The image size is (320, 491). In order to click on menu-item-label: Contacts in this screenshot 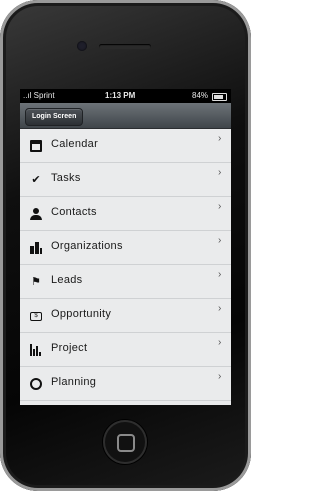, I will do `click(74, 212)`.